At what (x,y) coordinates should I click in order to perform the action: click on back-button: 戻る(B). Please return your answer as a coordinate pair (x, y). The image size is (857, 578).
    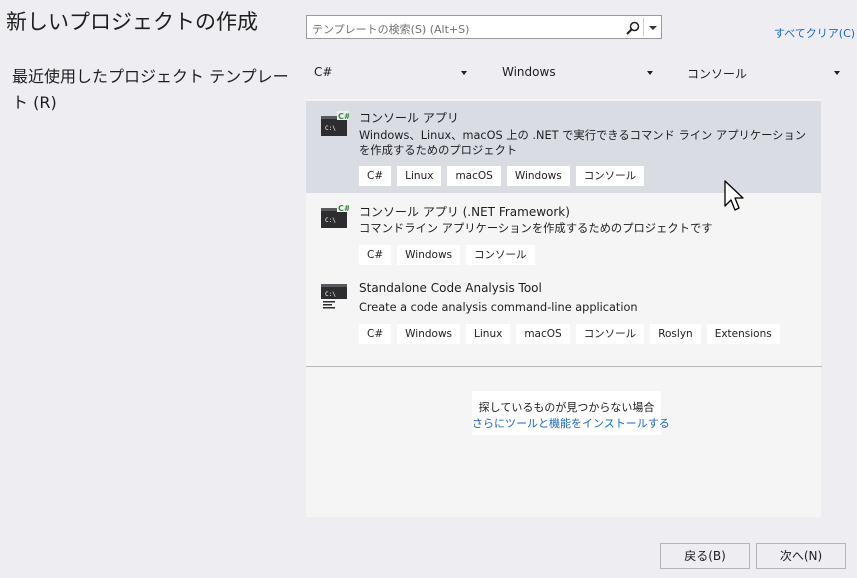
    Looking at the image, I should click on (705, 556).